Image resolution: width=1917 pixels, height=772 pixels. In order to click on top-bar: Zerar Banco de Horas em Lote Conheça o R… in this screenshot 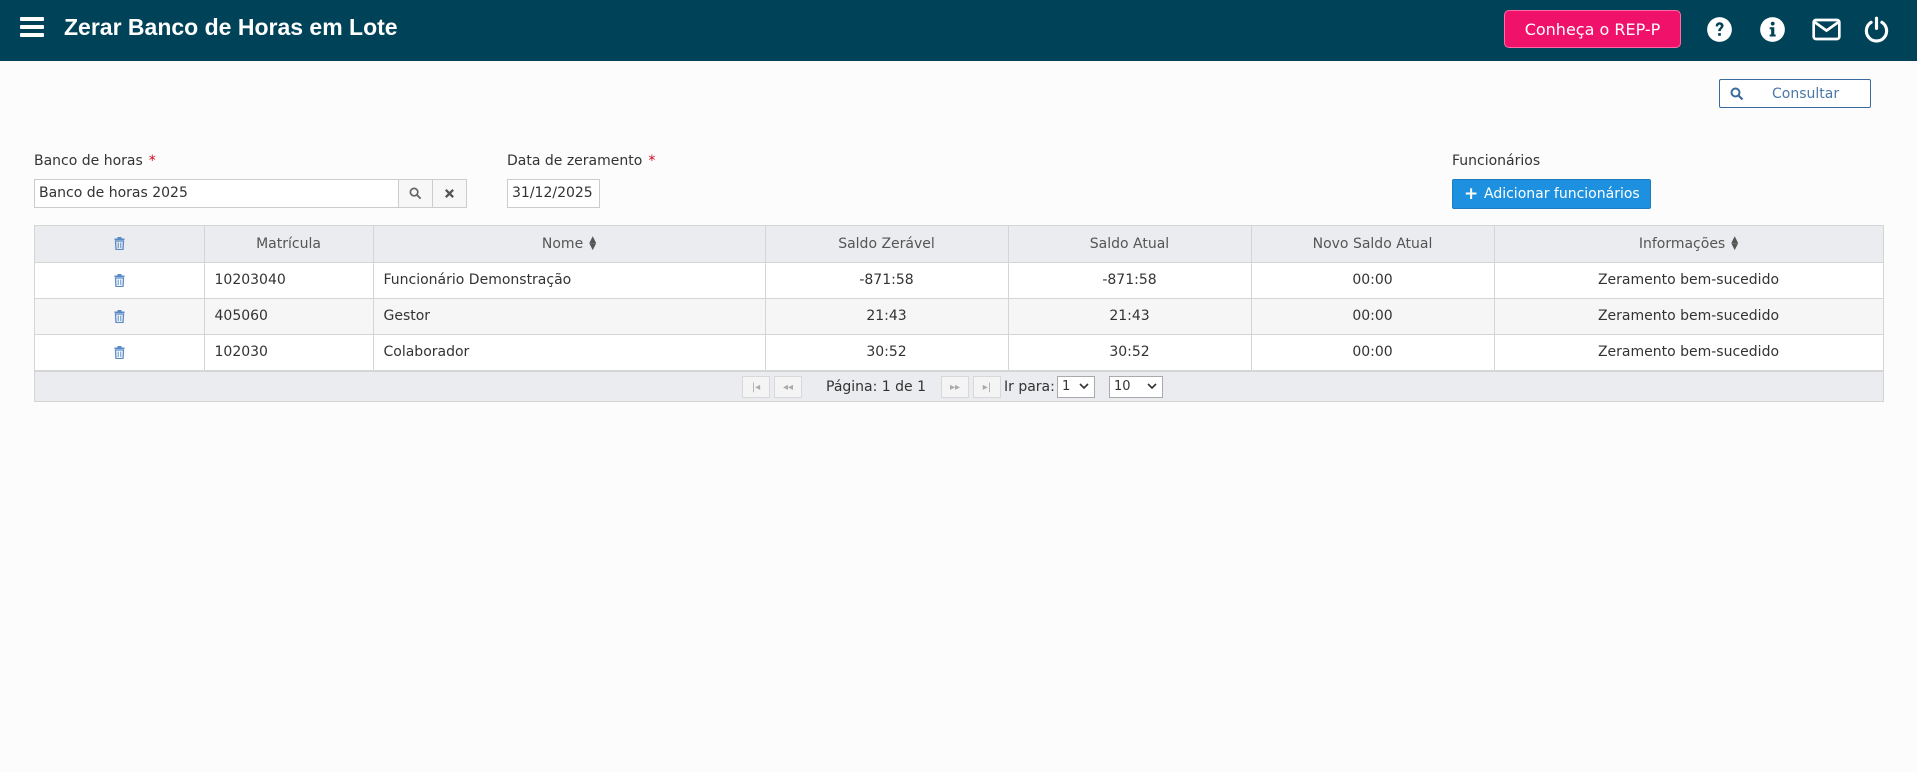, I will do `click(958, 30)`.